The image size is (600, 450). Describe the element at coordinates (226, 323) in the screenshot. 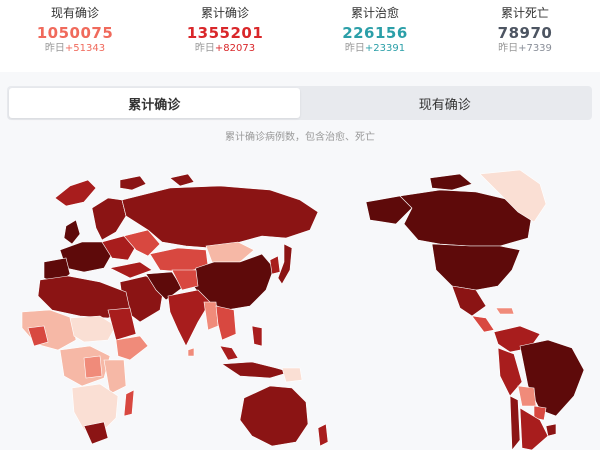

I see `region-indochina` at that location.